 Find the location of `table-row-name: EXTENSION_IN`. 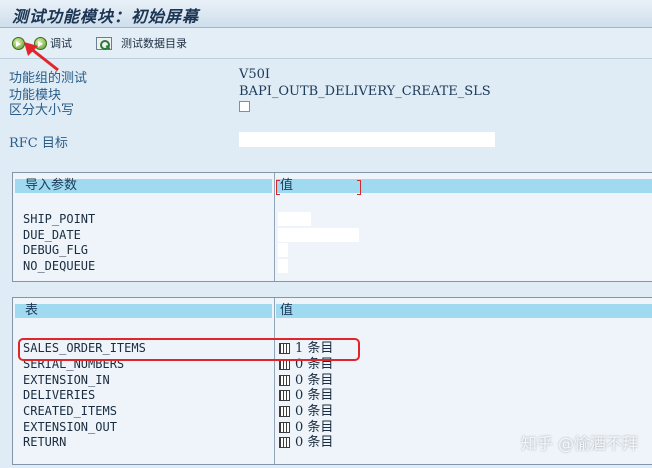

table-row-name: EXTENSION_IN is located at coordinates (66, 381).